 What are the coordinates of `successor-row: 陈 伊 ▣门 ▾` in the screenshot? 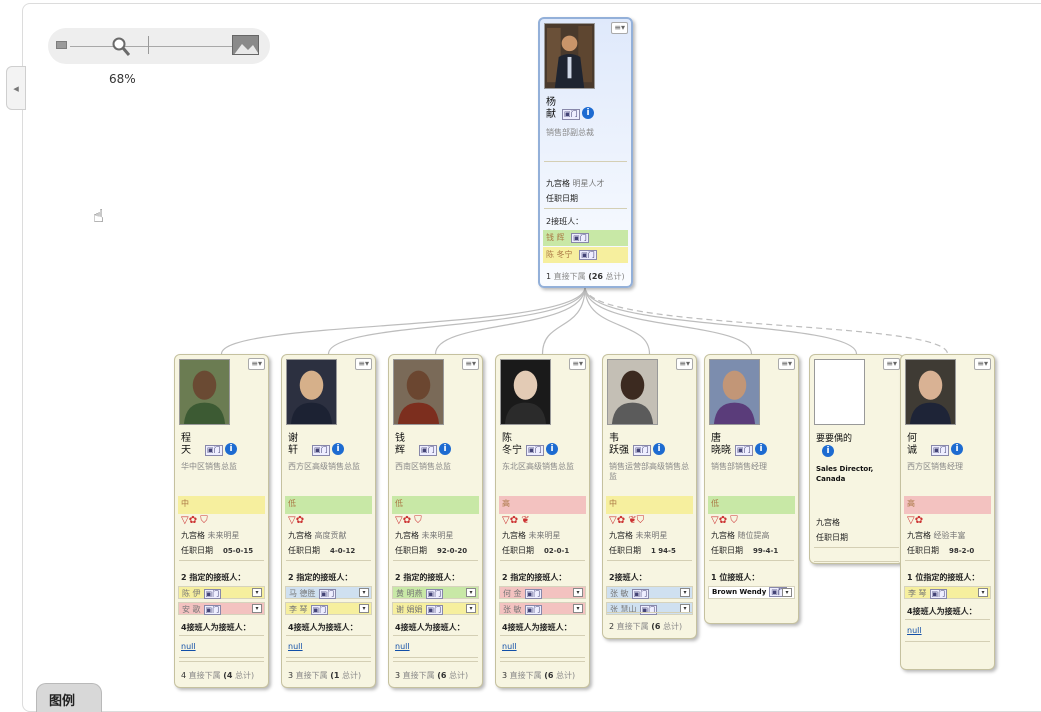 It's located at (221, 592).